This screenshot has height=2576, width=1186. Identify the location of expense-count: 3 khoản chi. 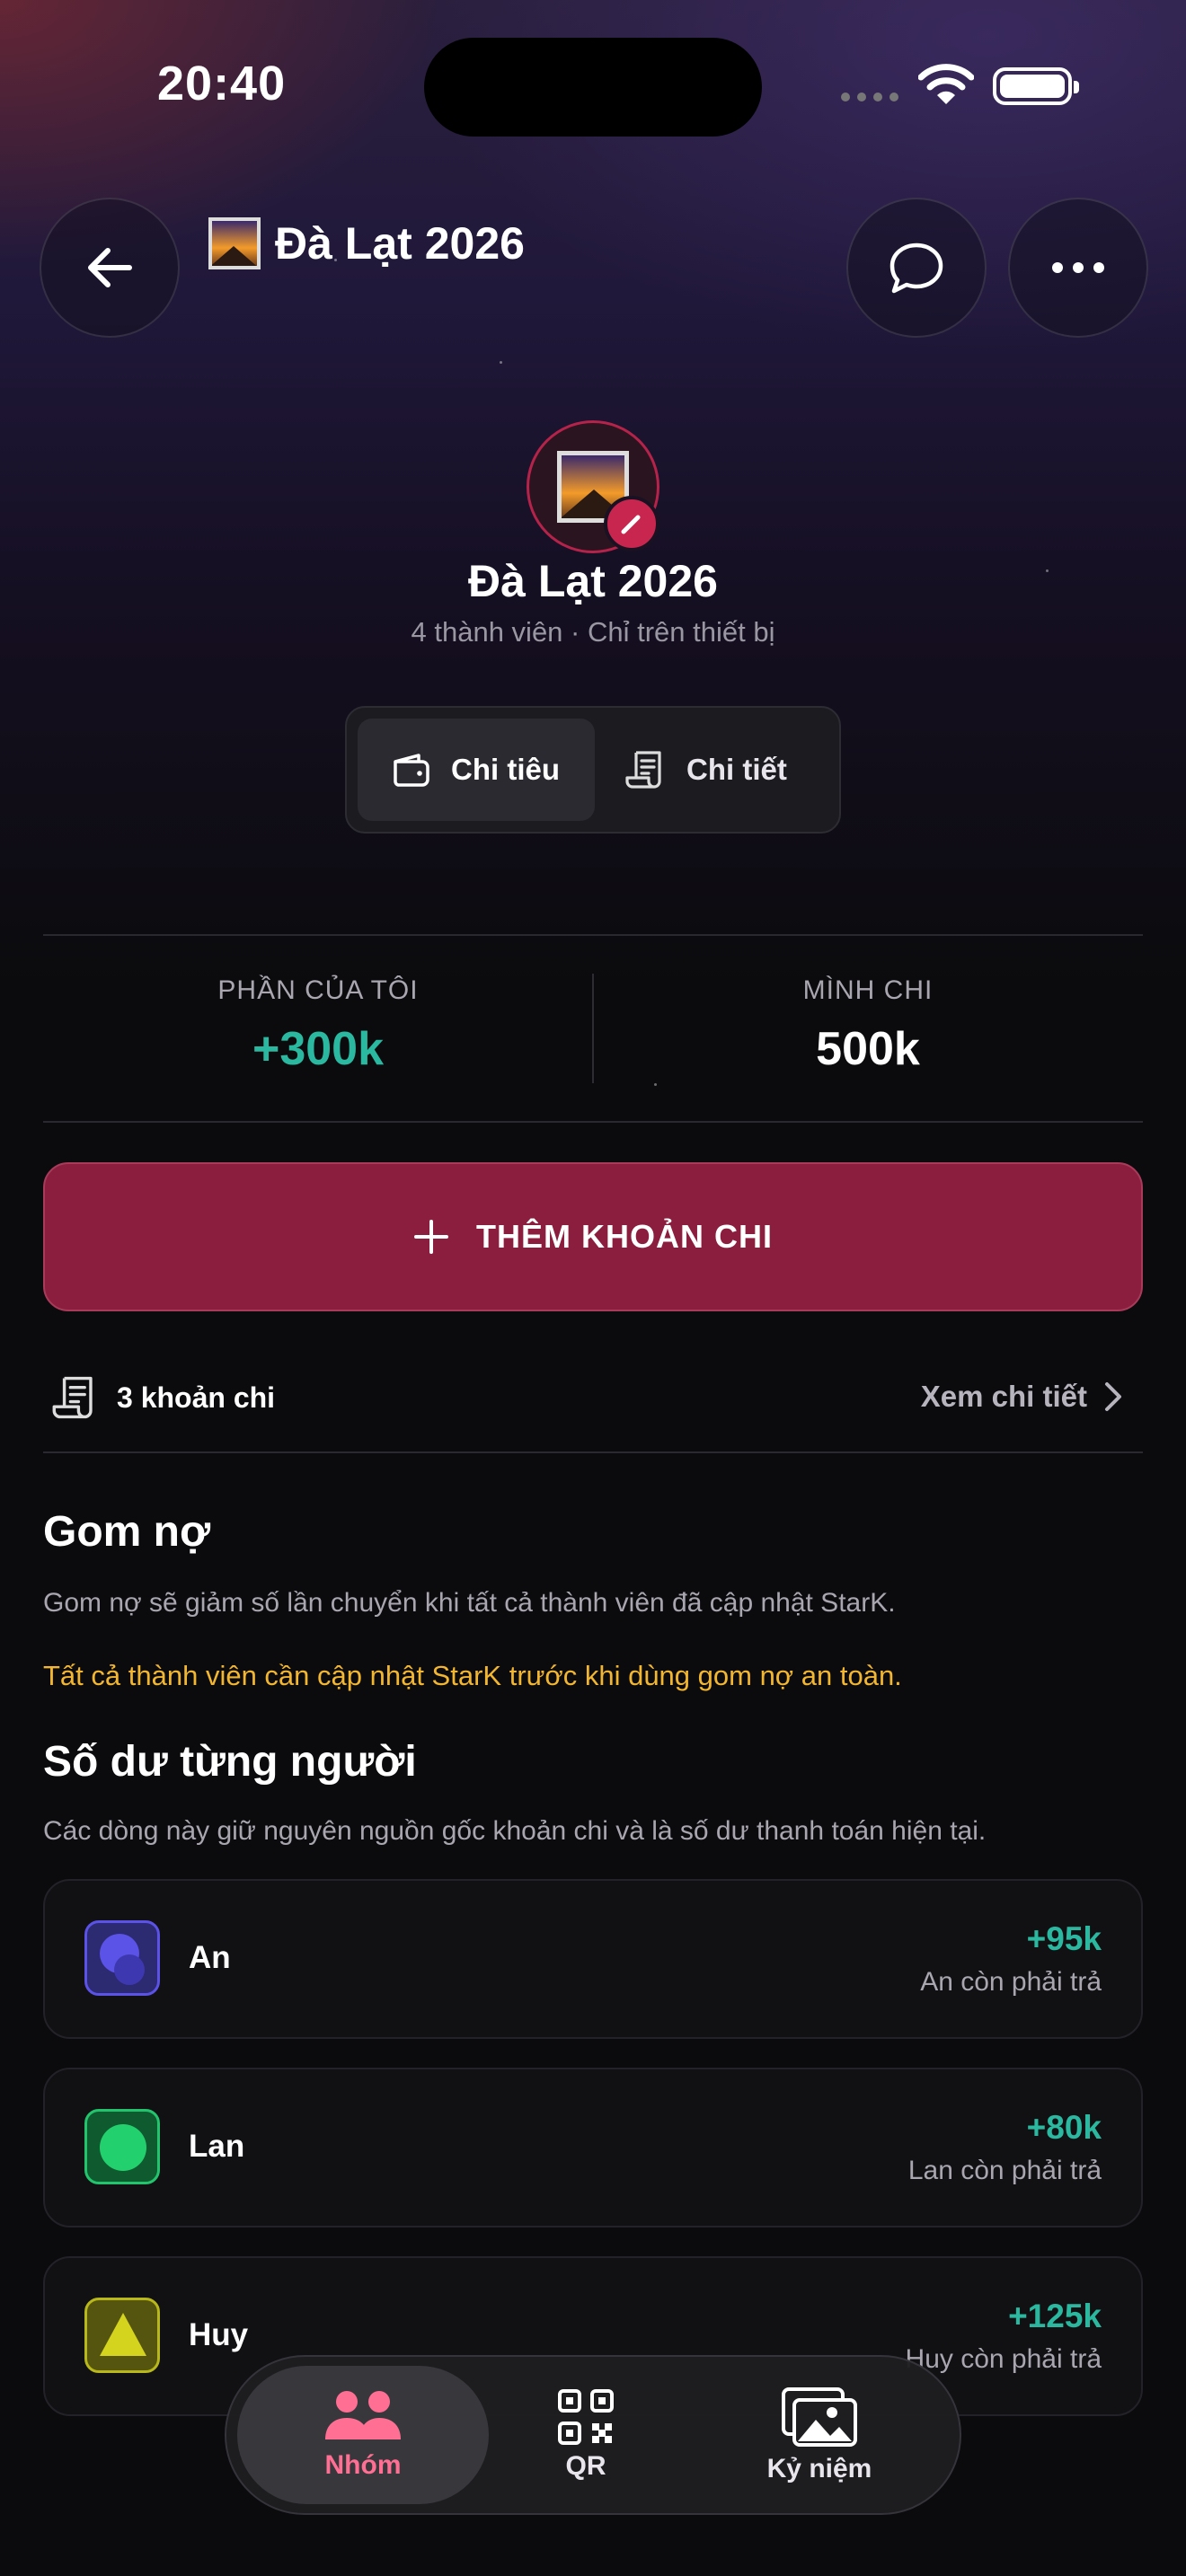
(163, 1397).